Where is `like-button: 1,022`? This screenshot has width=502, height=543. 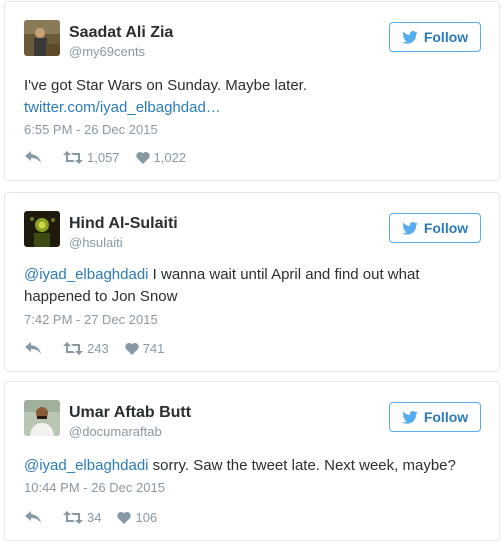
like-button: 1,022 is located at coordinates (161, 157).